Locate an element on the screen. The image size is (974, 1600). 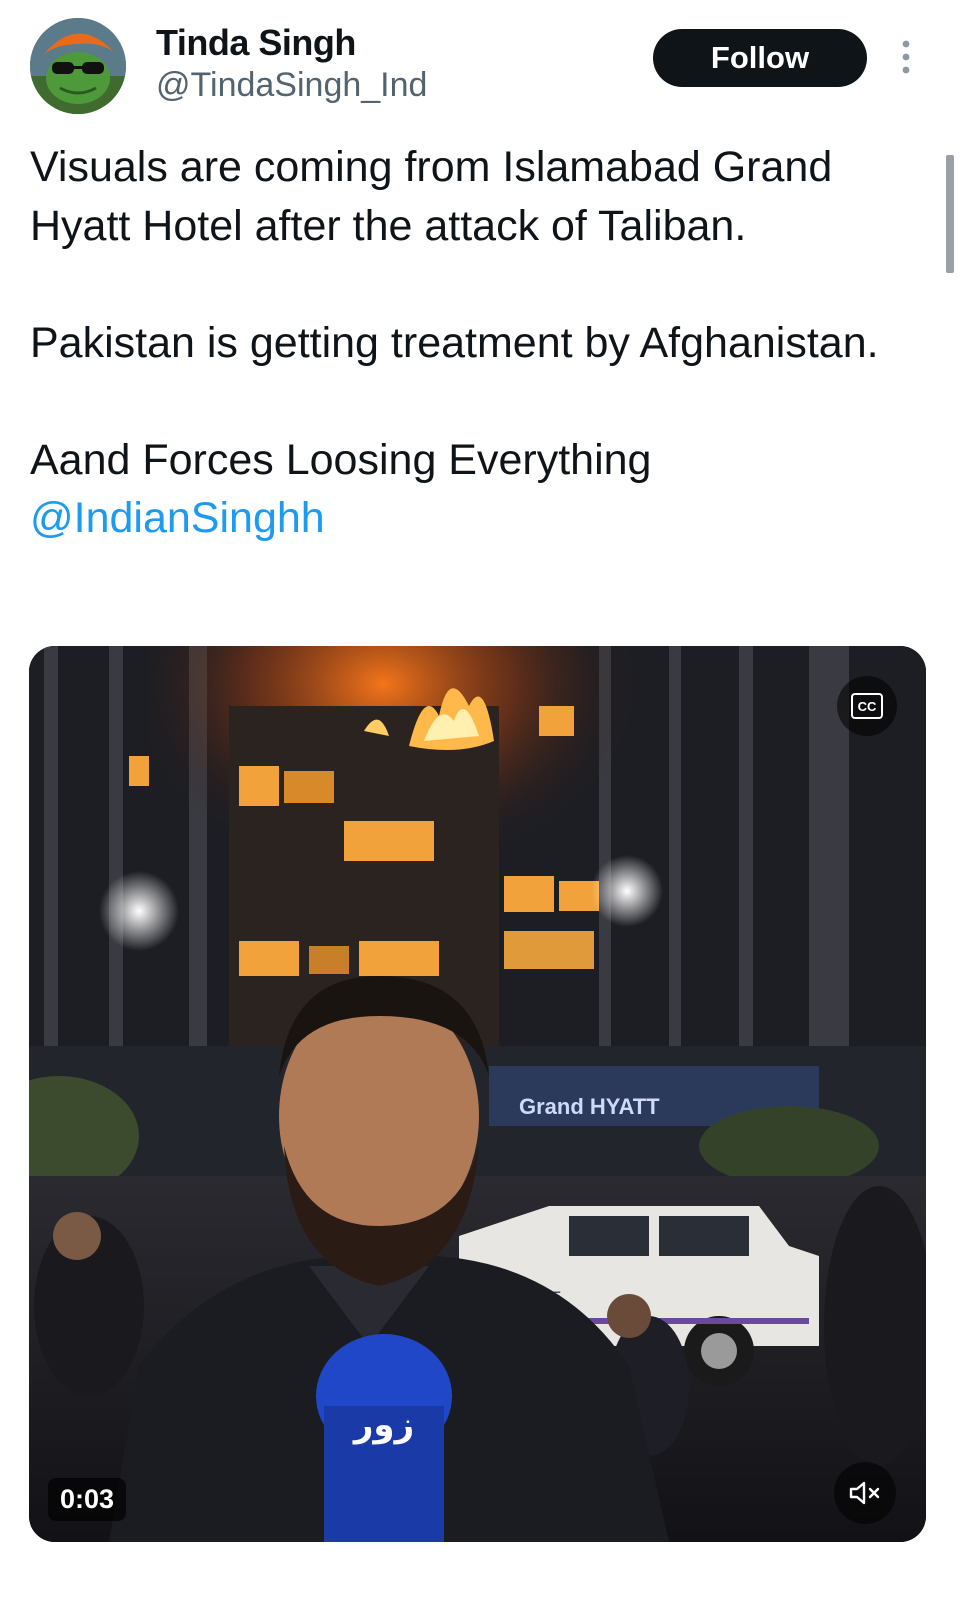
microphone-label: زور is located at coordinates (383, 1425).